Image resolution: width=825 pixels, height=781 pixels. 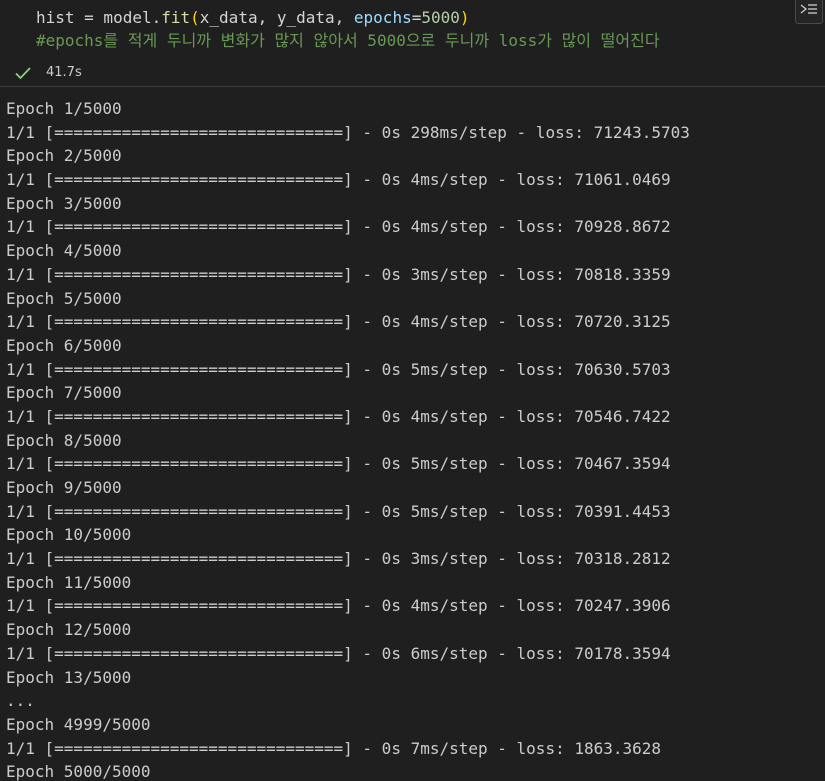 What do you see at coordinates (276, 17) in the screenshot?
I see `code-args: x_data, y_data,` at bounding box center [276, 17].